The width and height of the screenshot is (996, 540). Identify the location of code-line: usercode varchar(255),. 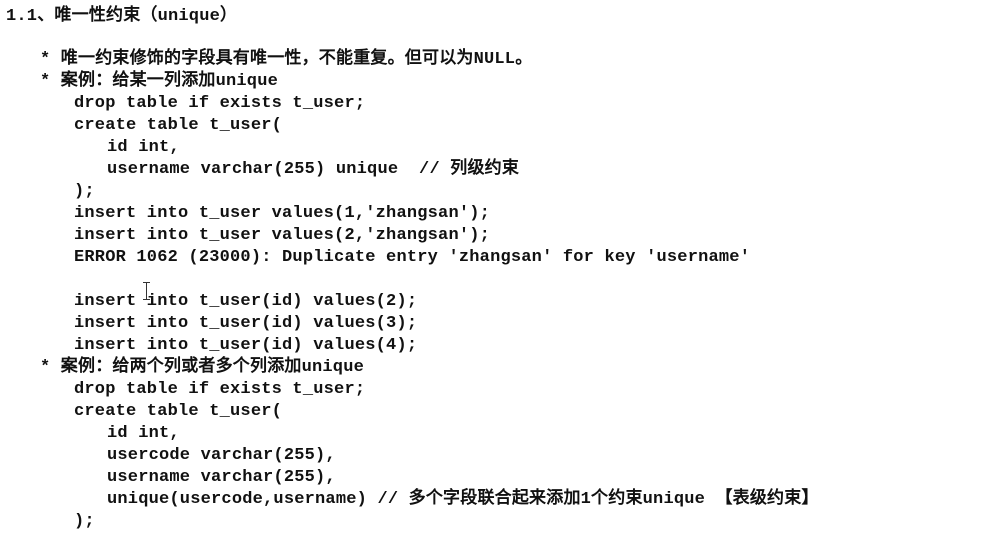
(221, 455).